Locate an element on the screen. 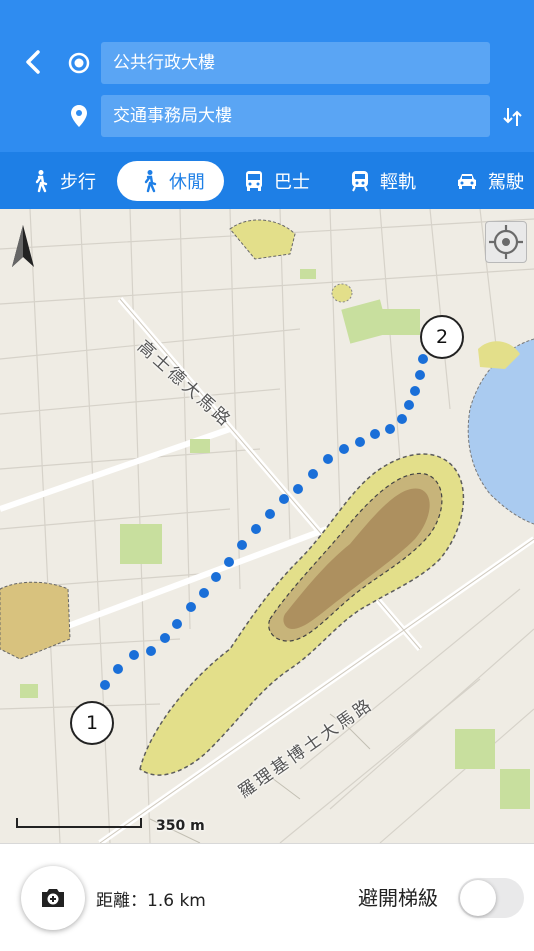  route-end-marker: 2 is located at coordinates (442, 337).